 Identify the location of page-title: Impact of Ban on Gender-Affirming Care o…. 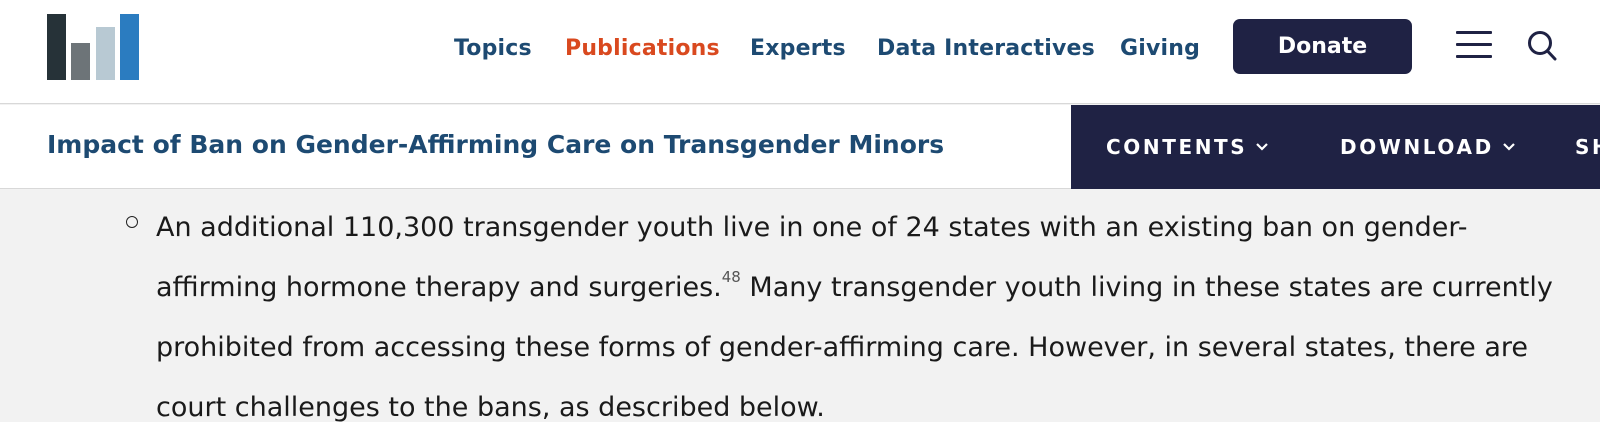
(496, 144).